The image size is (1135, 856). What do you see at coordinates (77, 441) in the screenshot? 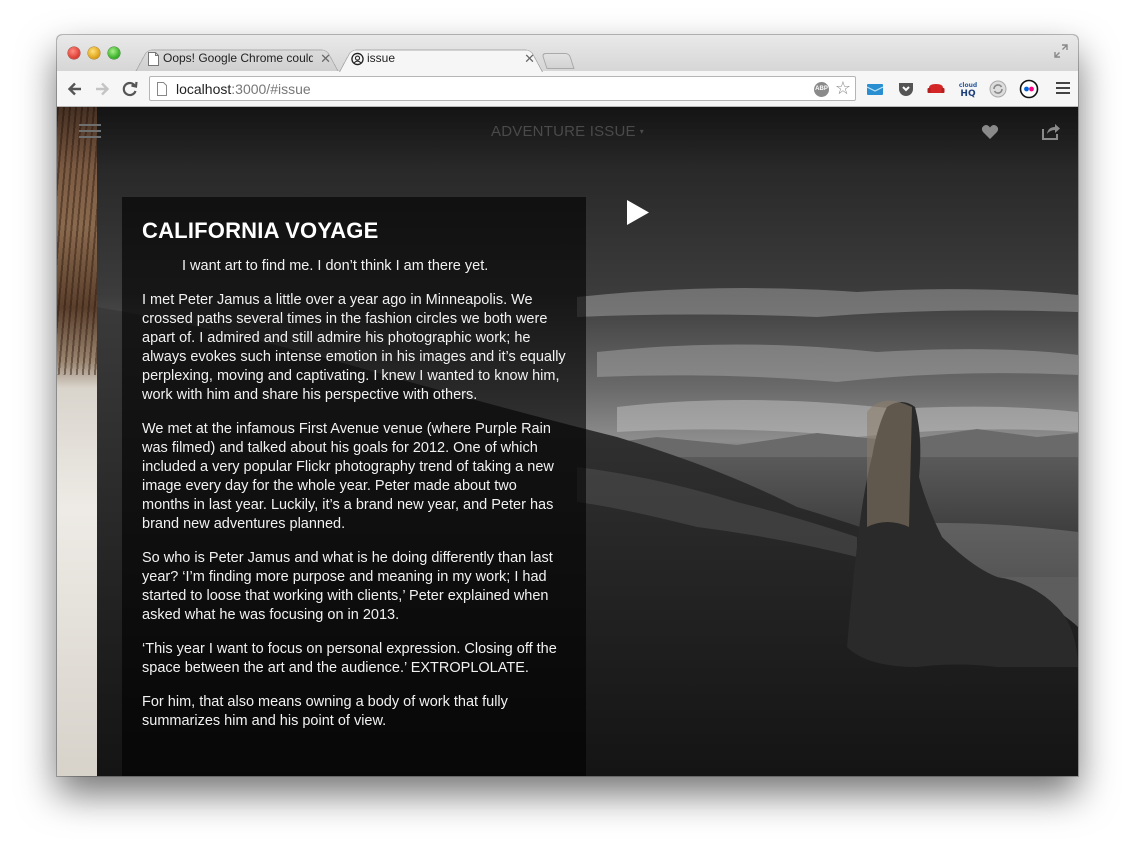
I see `background-photo-left` at bounding box center [77, 441].